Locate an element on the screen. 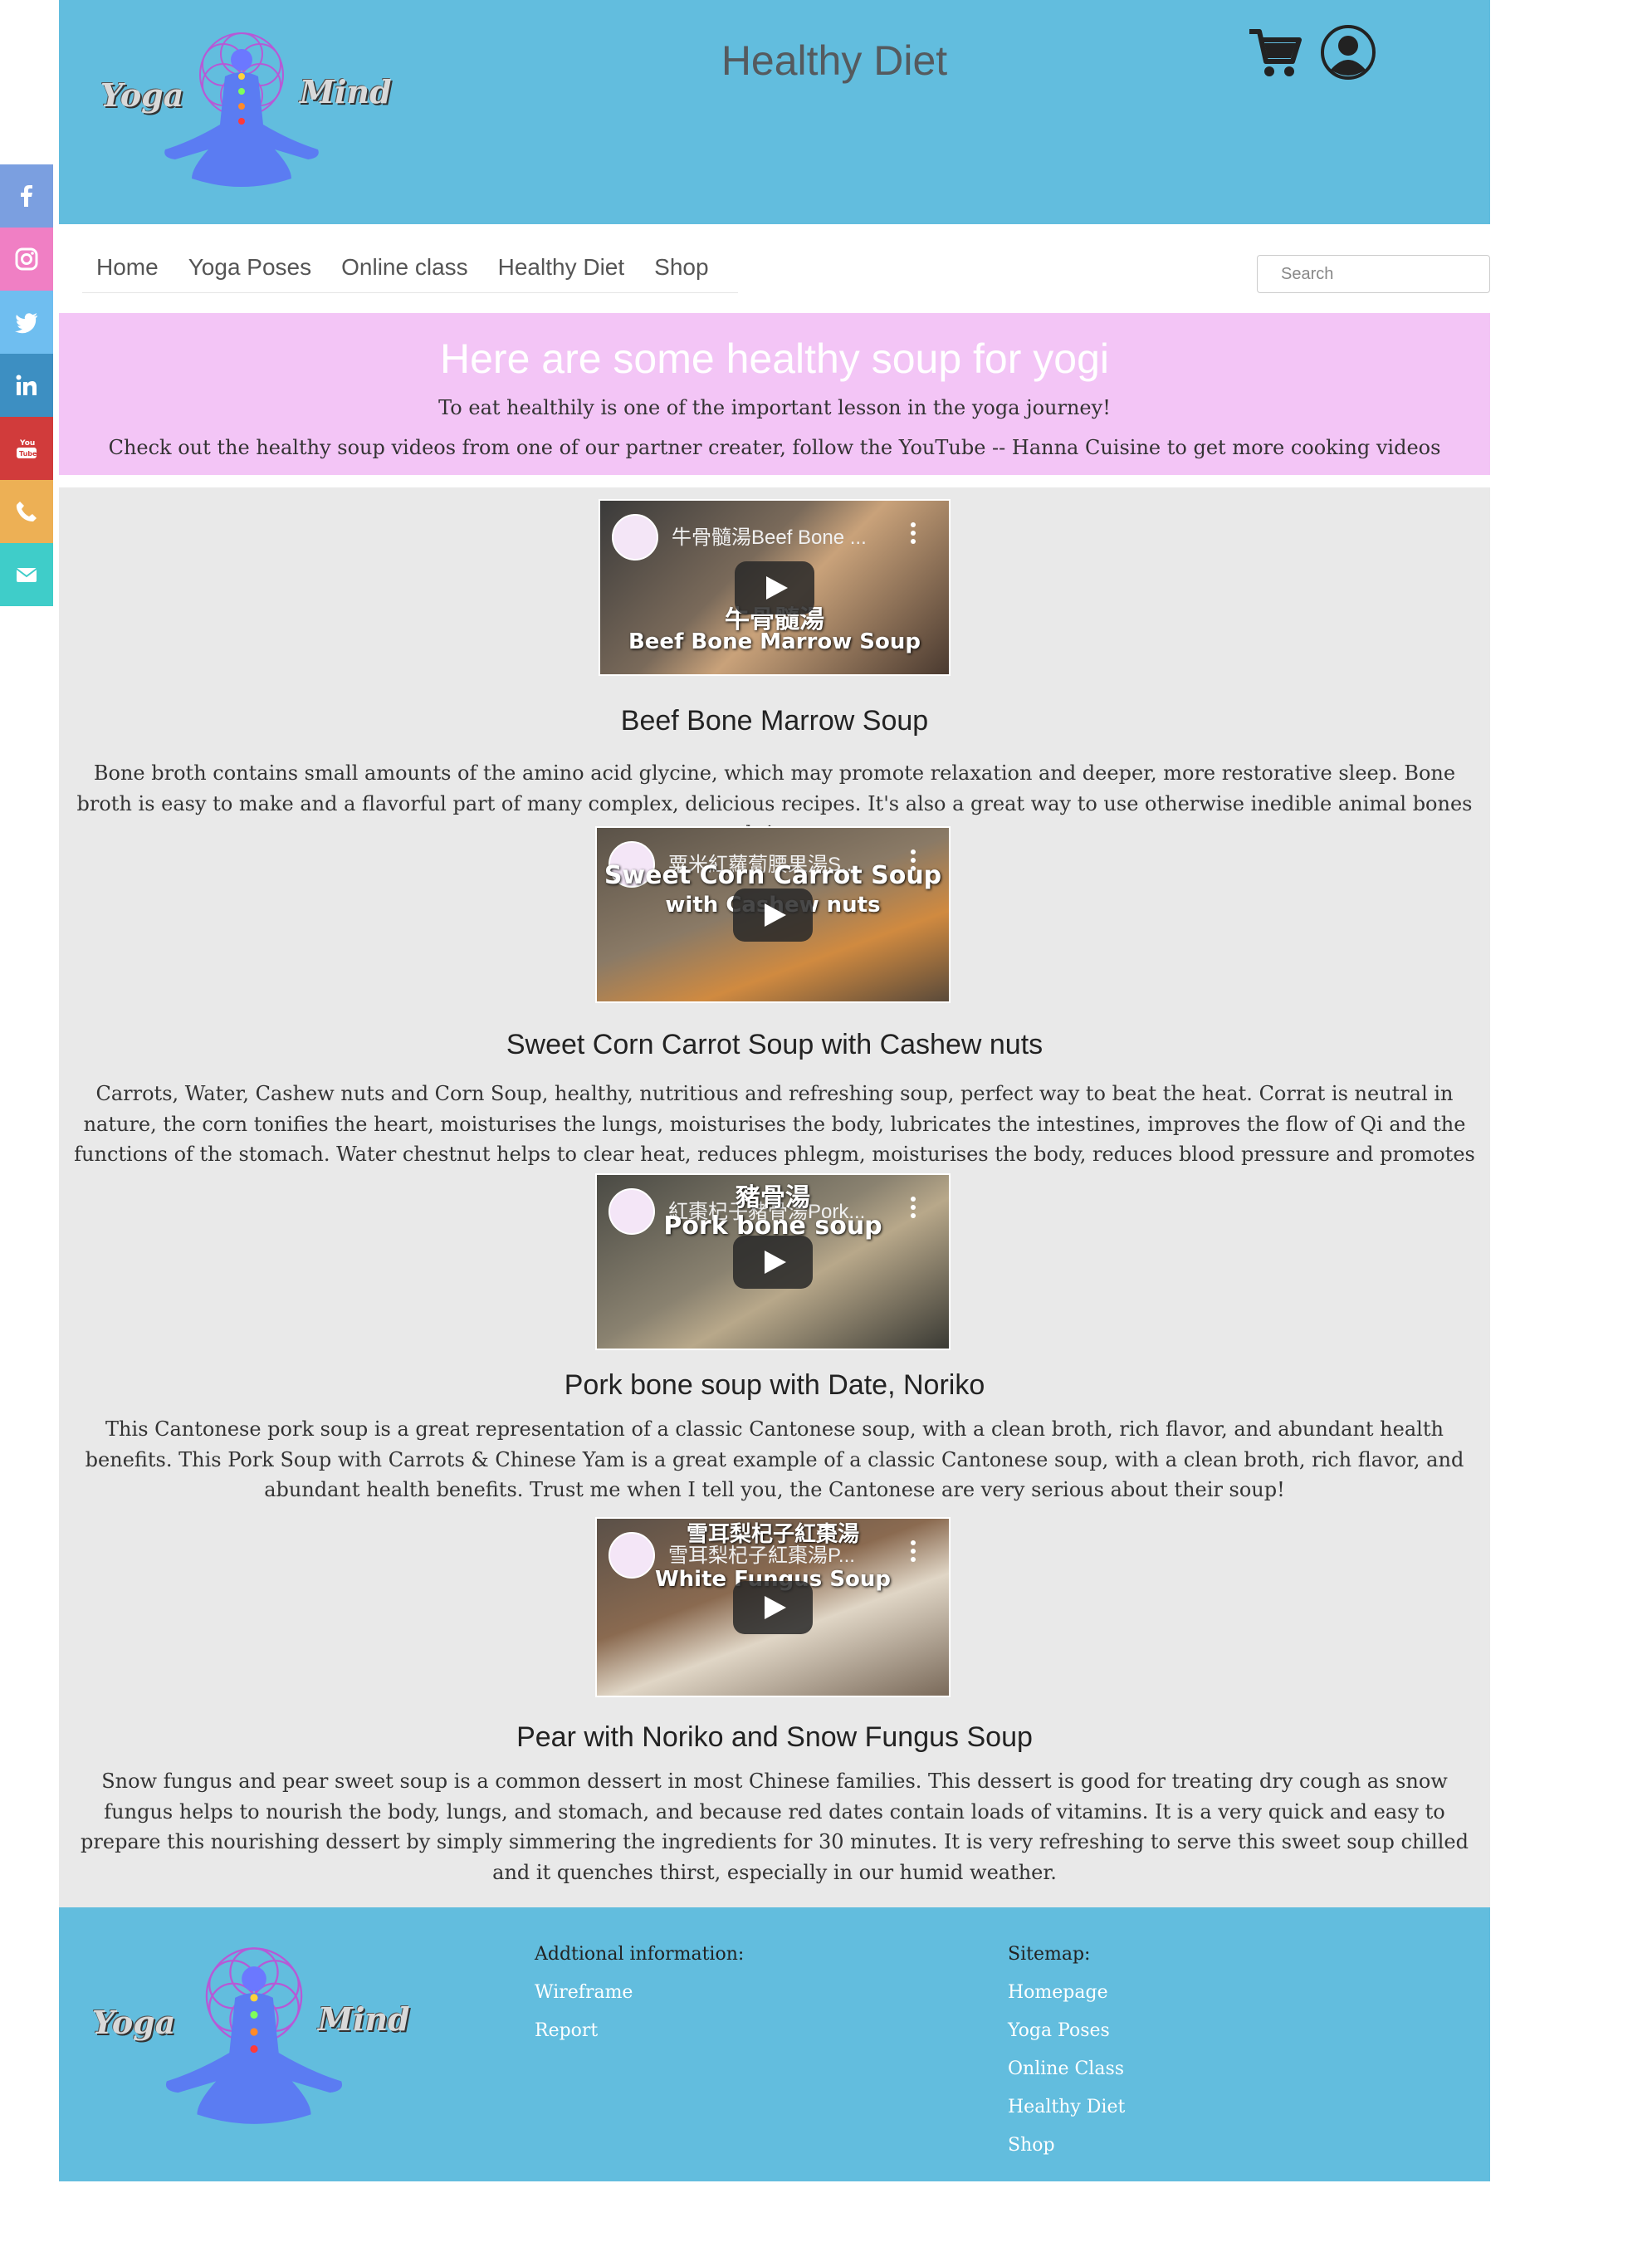 This screenshot has height=2242, width=1652. footer-link-report: Report is located at coordinates (566, 2031).